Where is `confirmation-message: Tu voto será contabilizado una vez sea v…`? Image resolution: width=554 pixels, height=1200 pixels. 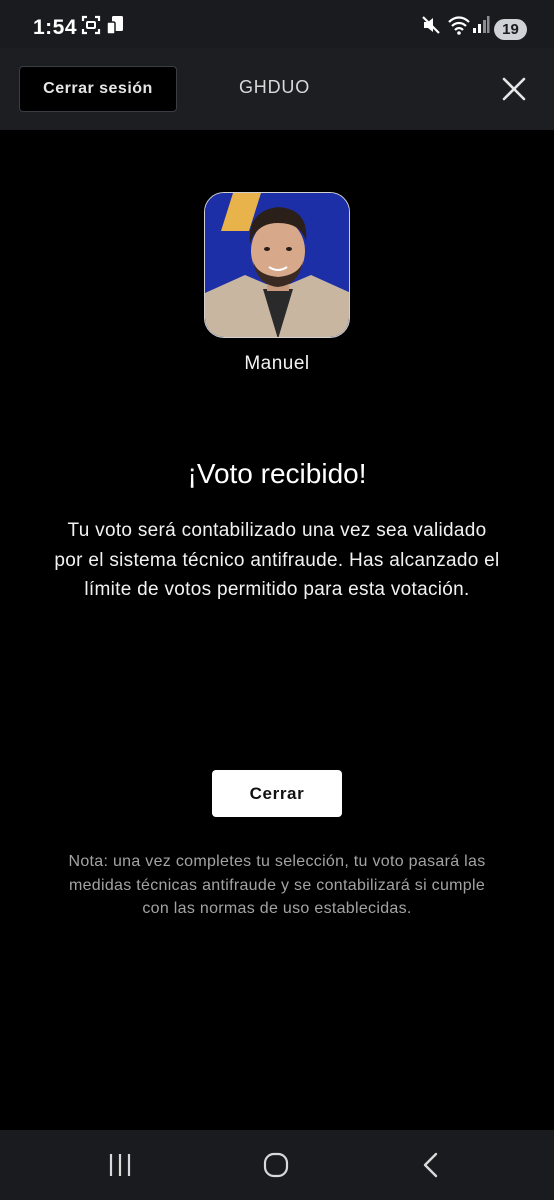 confirmation-message: Tu voto será contabilizado una vez sea v… is located at coordinates (277, 560).